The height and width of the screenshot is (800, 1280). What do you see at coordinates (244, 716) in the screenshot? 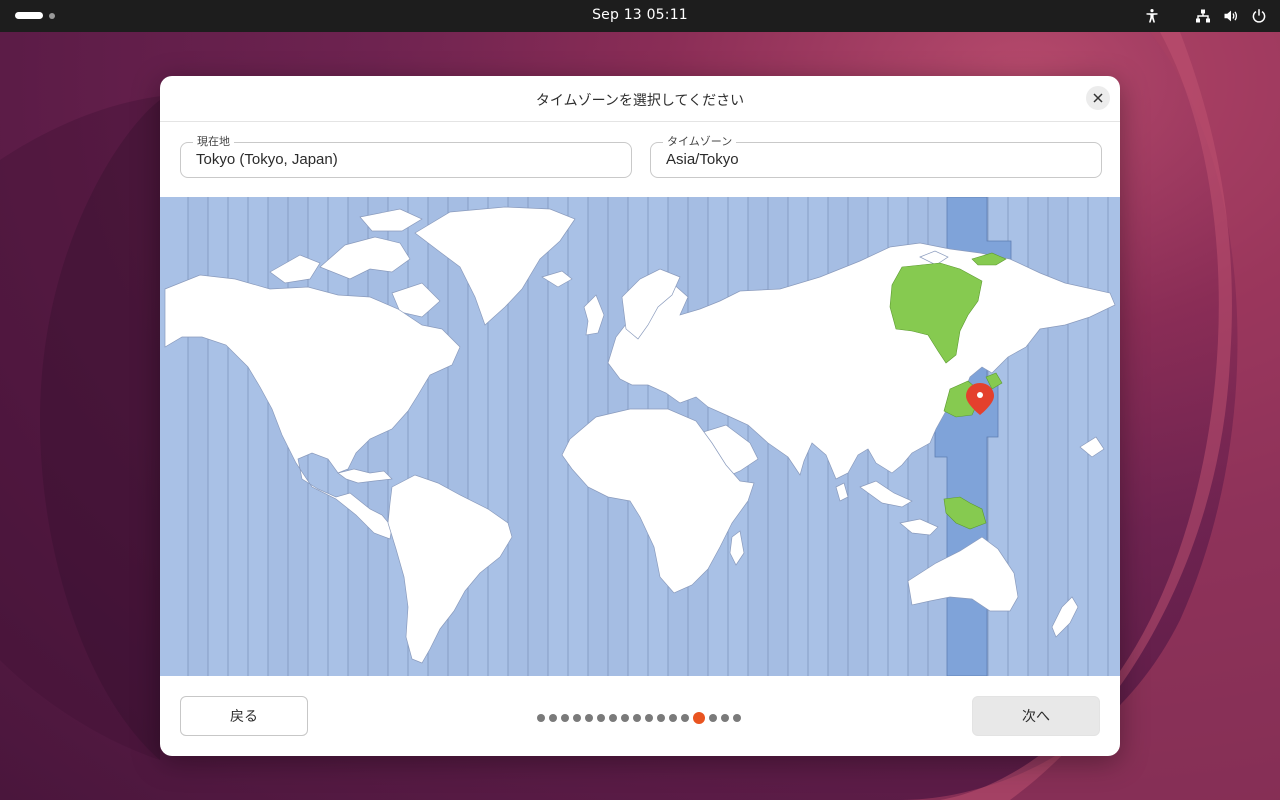
I see `back-button: 戻る` at bounding box center [244, 716].